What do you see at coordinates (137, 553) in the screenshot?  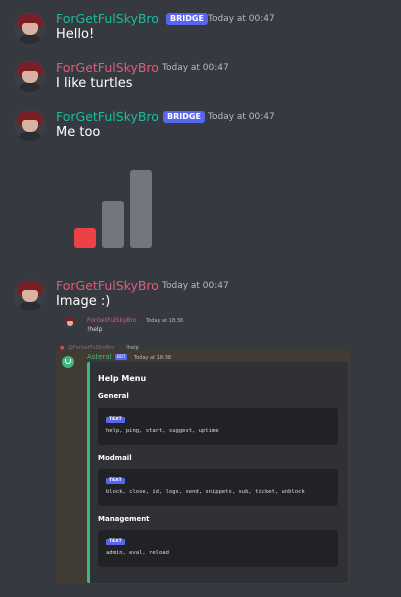 I see `command-list: admin, eval, reload` at bounding box center [137, 553].